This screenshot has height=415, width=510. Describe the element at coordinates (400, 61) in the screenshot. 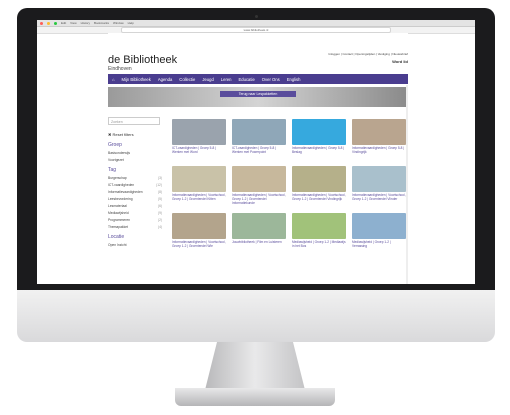

I see `join-link: Word lid` at that location.